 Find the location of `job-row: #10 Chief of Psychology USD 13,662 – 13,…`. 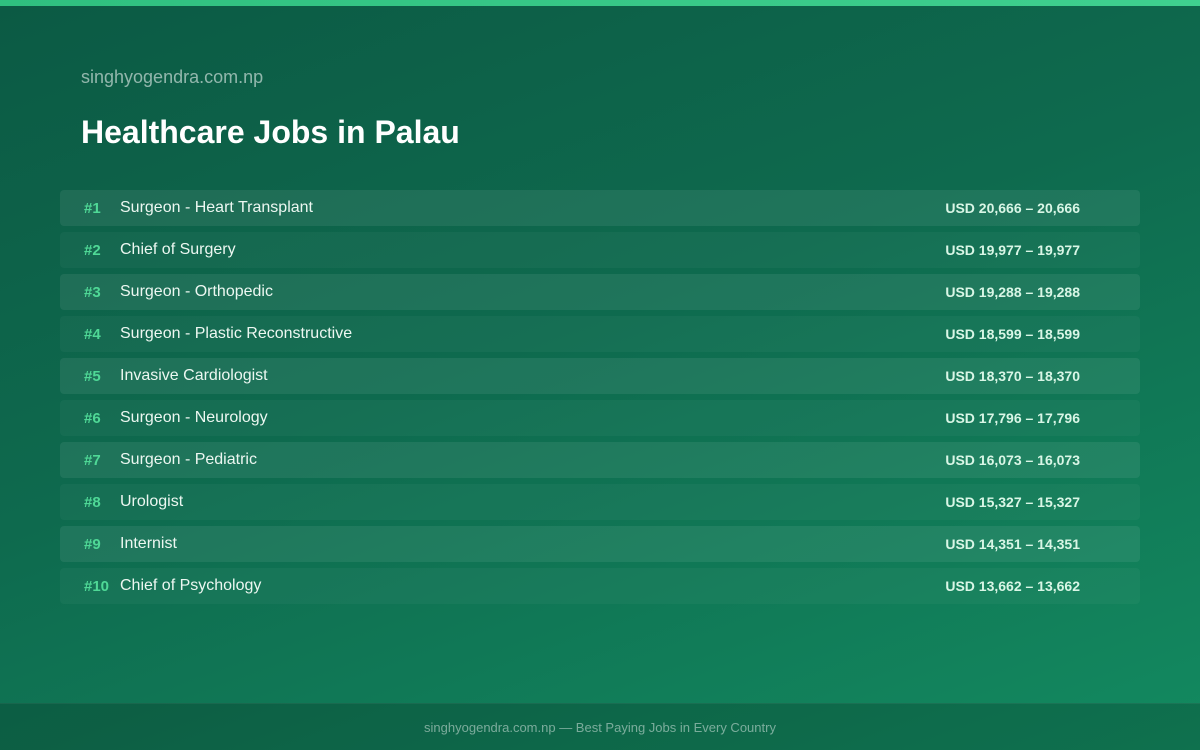

job-row: #10 Chief of Psychology USD 13,662 – 13,… is located at coordinates (600, 586).